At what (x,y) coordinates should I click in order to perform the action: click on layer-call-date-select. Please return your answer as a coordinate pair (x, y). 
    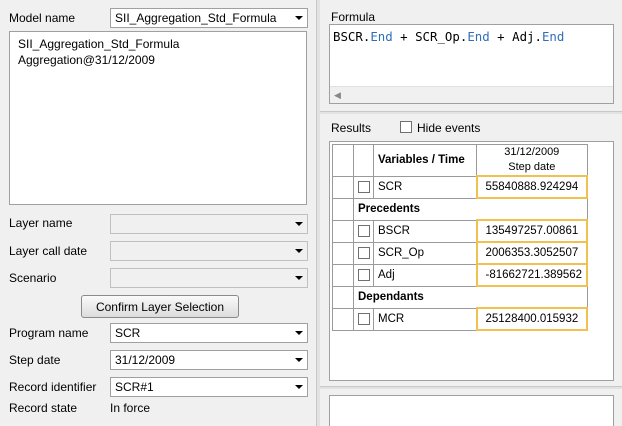
    Looking at the image, I should click on (209, 251).